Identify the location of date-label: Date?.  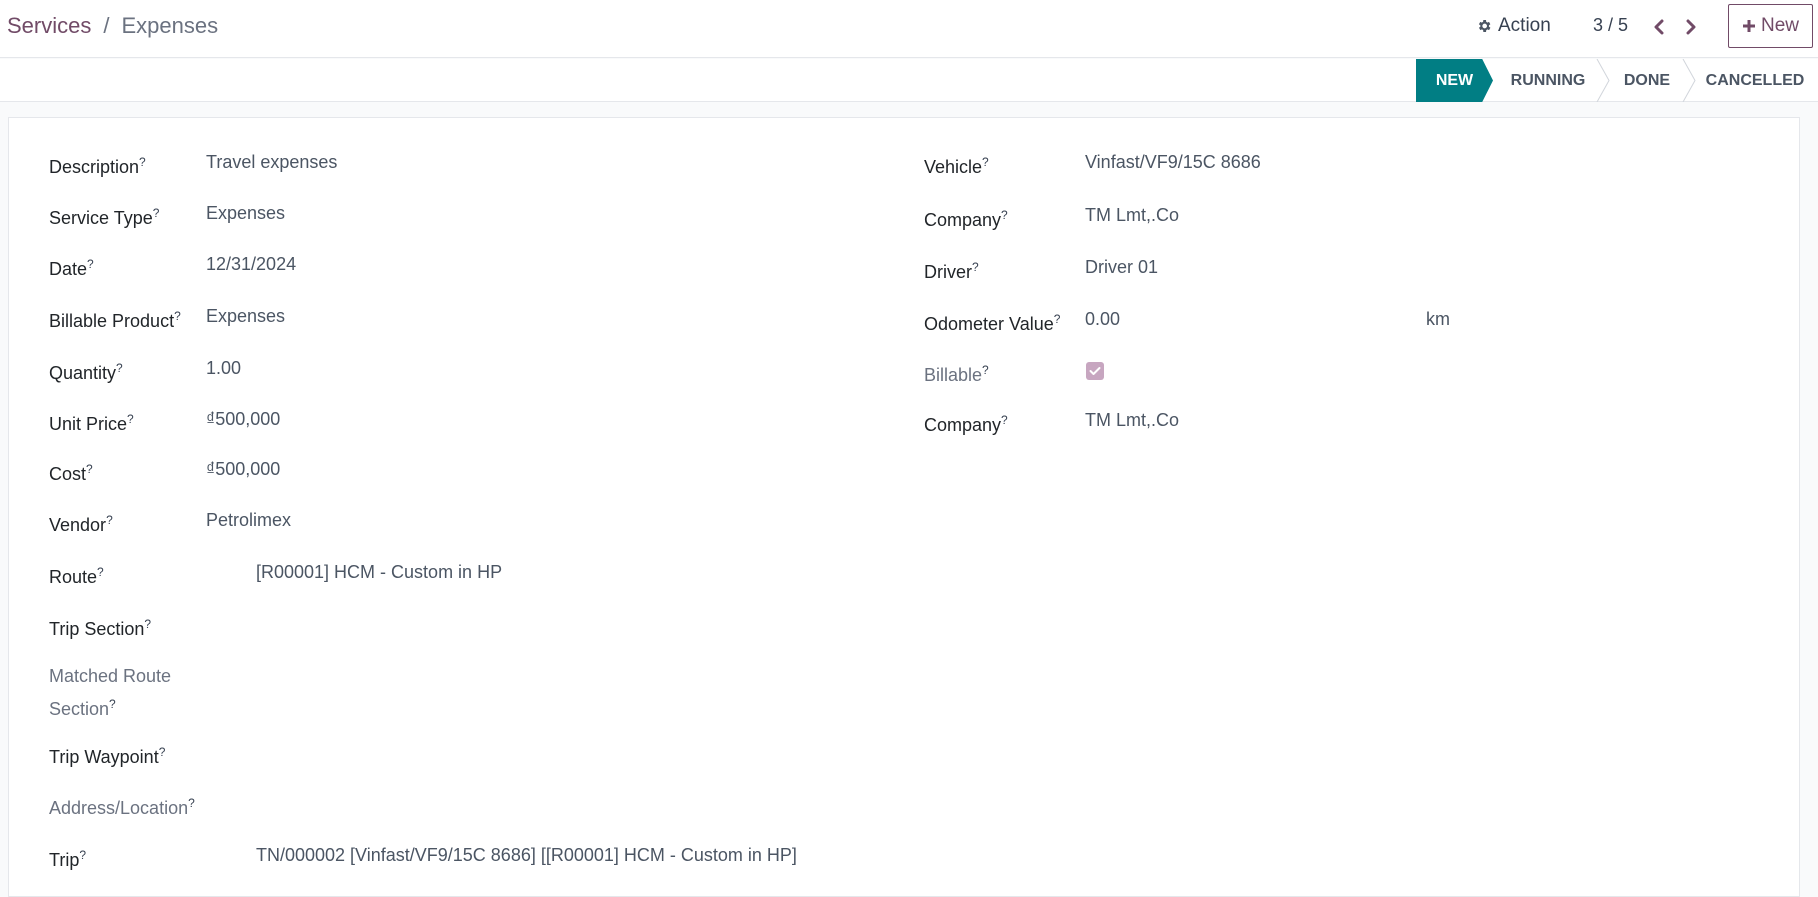
(71, 268).